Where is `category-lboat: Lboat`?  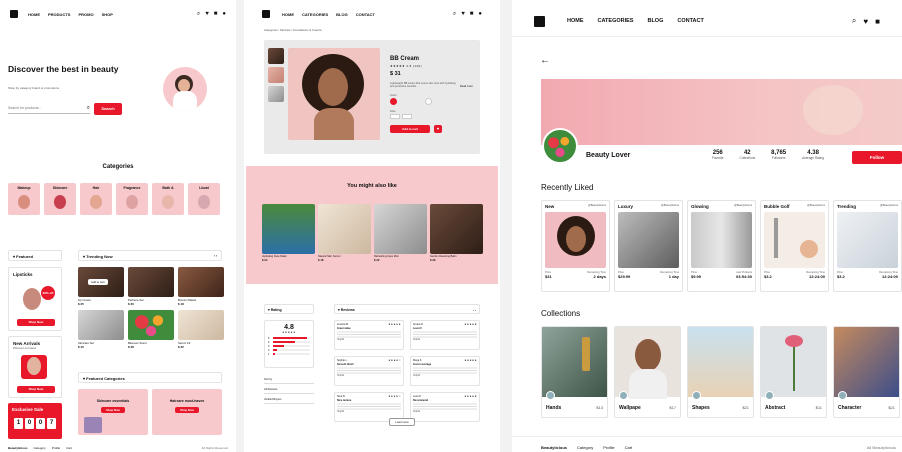
category-lboat: Lboat is located at coordinates (204, 199).